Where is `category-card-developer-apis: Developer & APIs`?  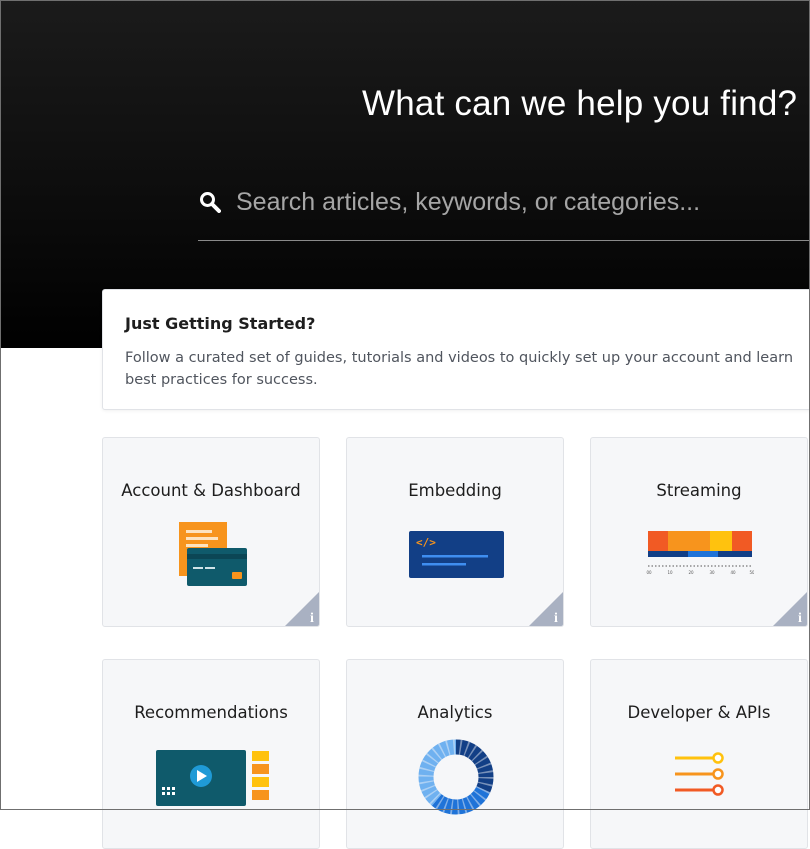
category-card-developer-apis: Developer & APIs is located at coordinates (699, 754).